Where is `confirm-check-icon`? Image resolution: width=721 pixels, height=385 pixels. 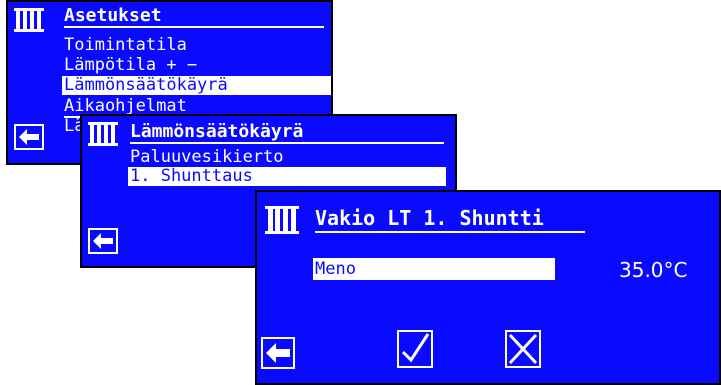 confirm-check-icon is located at coordinates (415, 348).